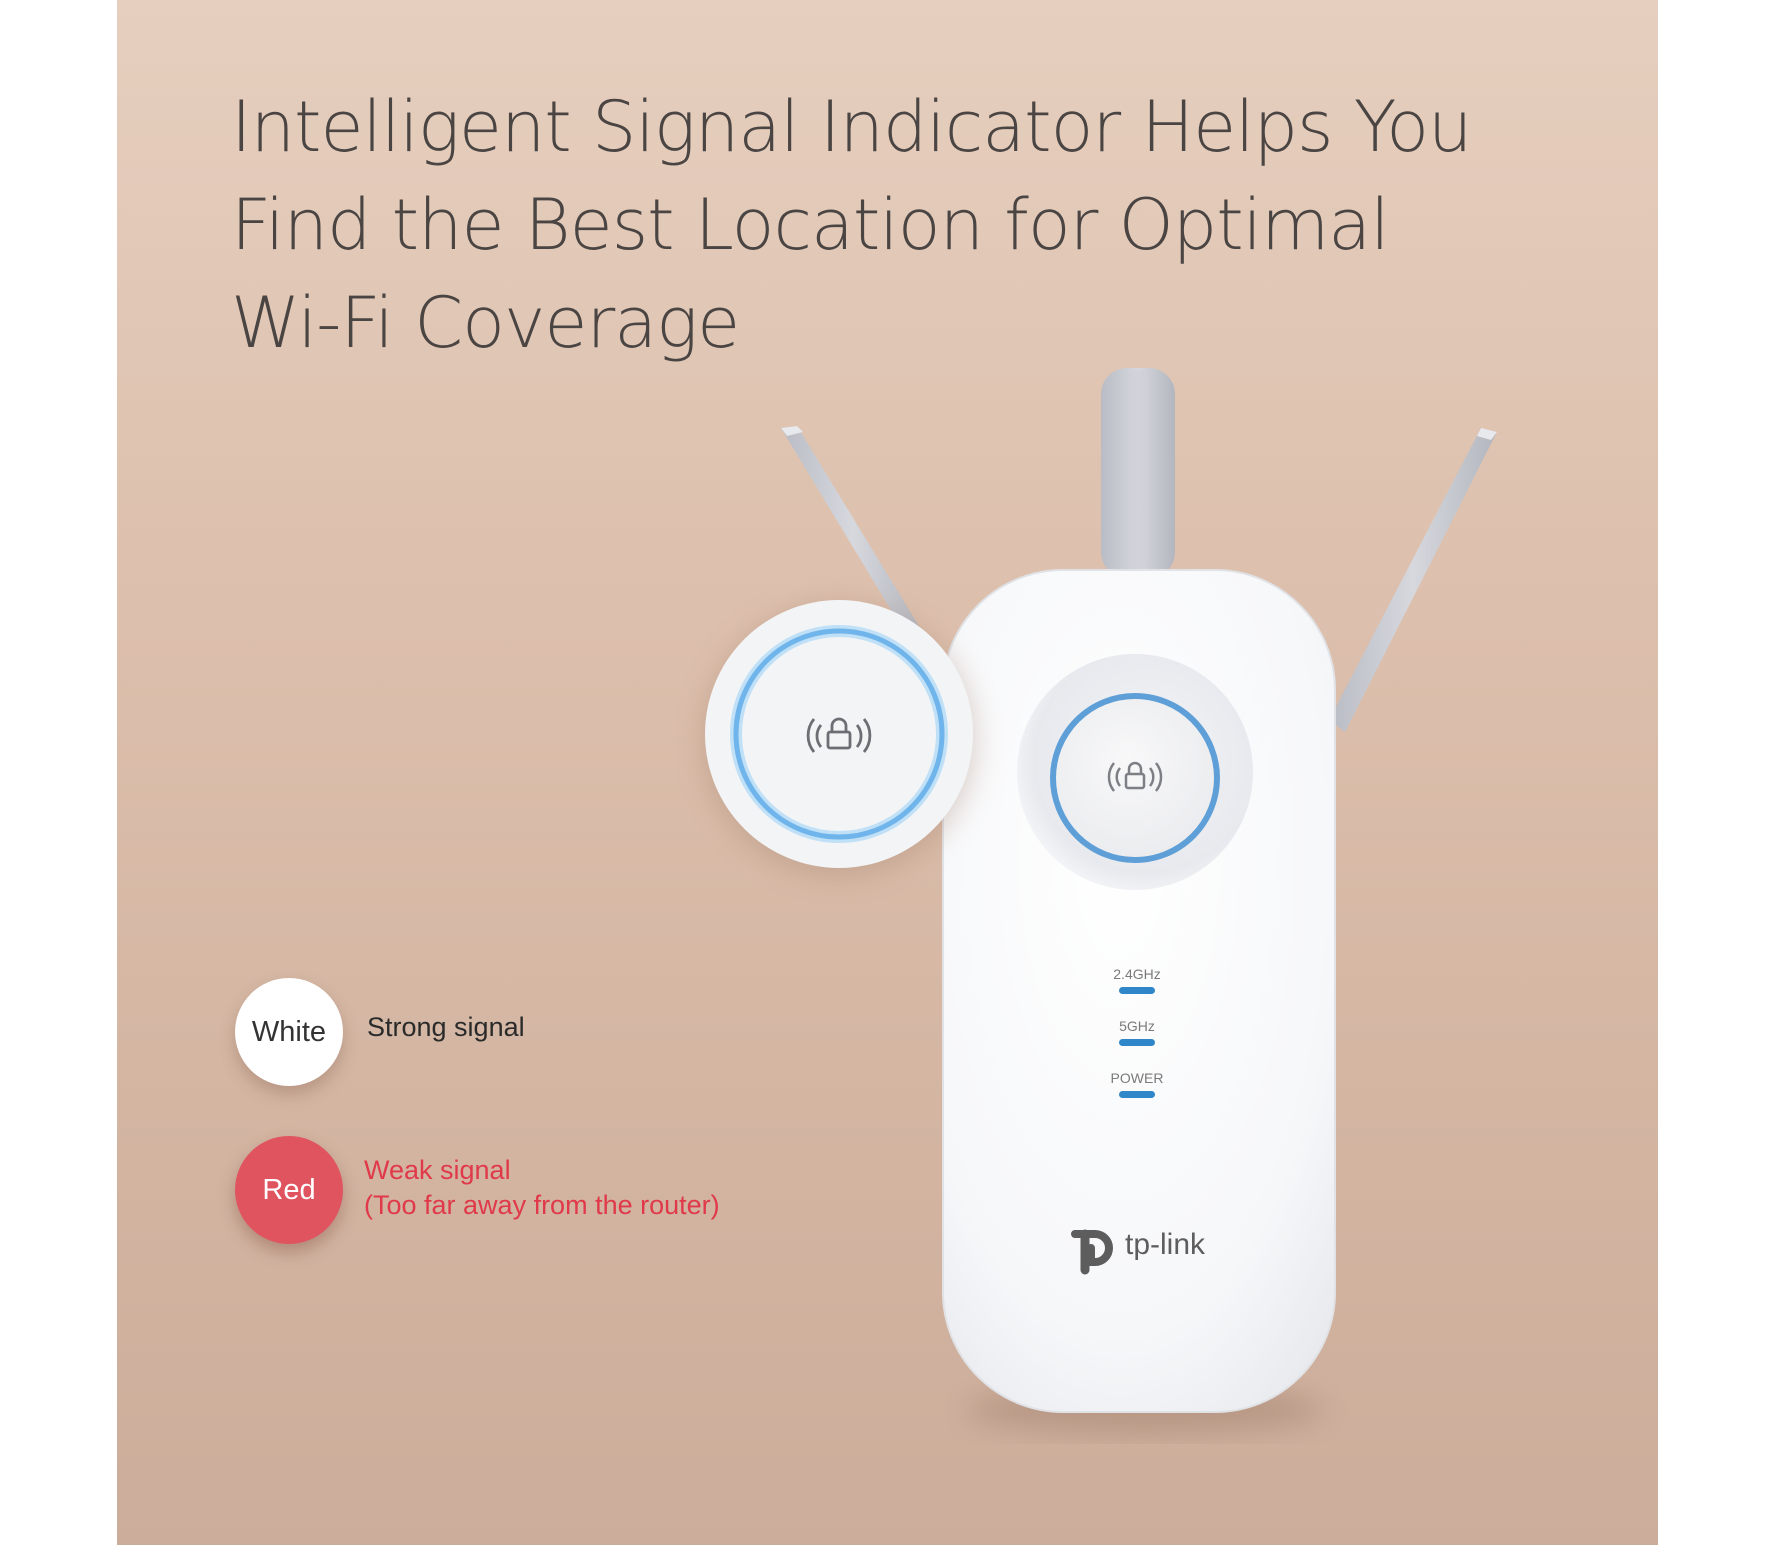 The height and width of the screenshot is (1547, 1775). What do you see at coordinates (1137, 1026) in the screenshot?
I see `led-label-5ghz: 5GHz` at bounding box center [1137, 1026].